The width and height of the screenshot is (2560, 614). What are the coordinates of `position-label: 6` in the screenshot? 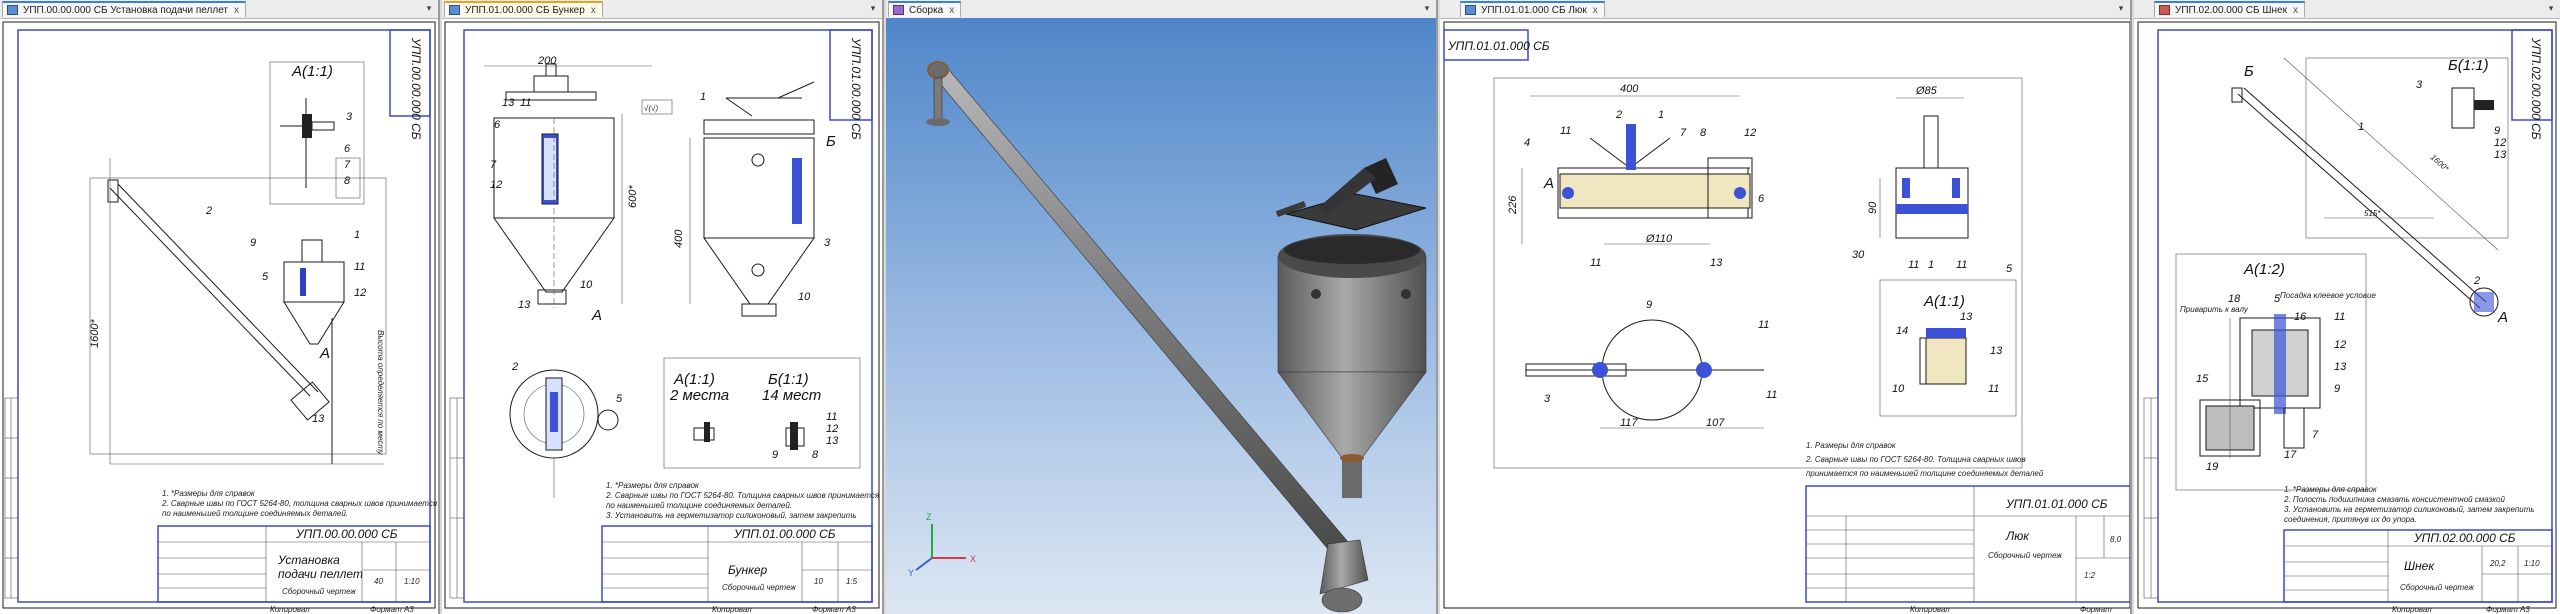 It's located at (1761, 199).